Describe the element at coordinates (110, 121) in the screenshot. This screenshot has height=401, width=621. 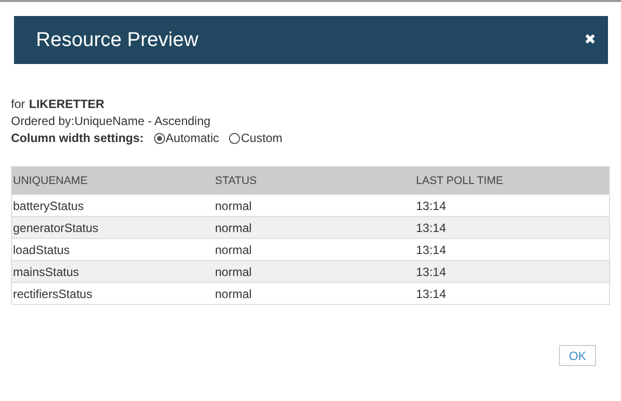
I see `ordered-by-text: Ordered by:UniqueName - Ascending` at that location.